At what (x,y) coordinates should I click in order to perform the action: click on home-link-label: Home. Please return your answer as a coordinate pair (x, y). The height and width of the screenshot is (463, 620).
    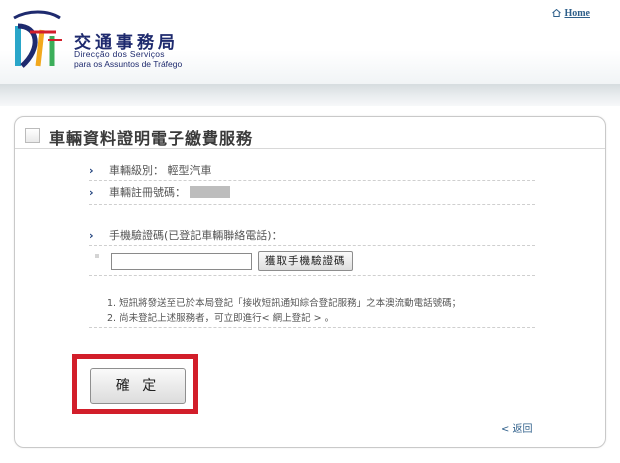
    Looking at the image, I should click on (577, 13).